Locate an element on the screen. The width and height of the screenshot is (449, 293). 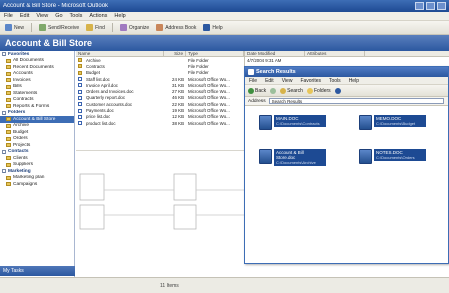
file-row: Budget File Folder is located at coordinates (160, 73).